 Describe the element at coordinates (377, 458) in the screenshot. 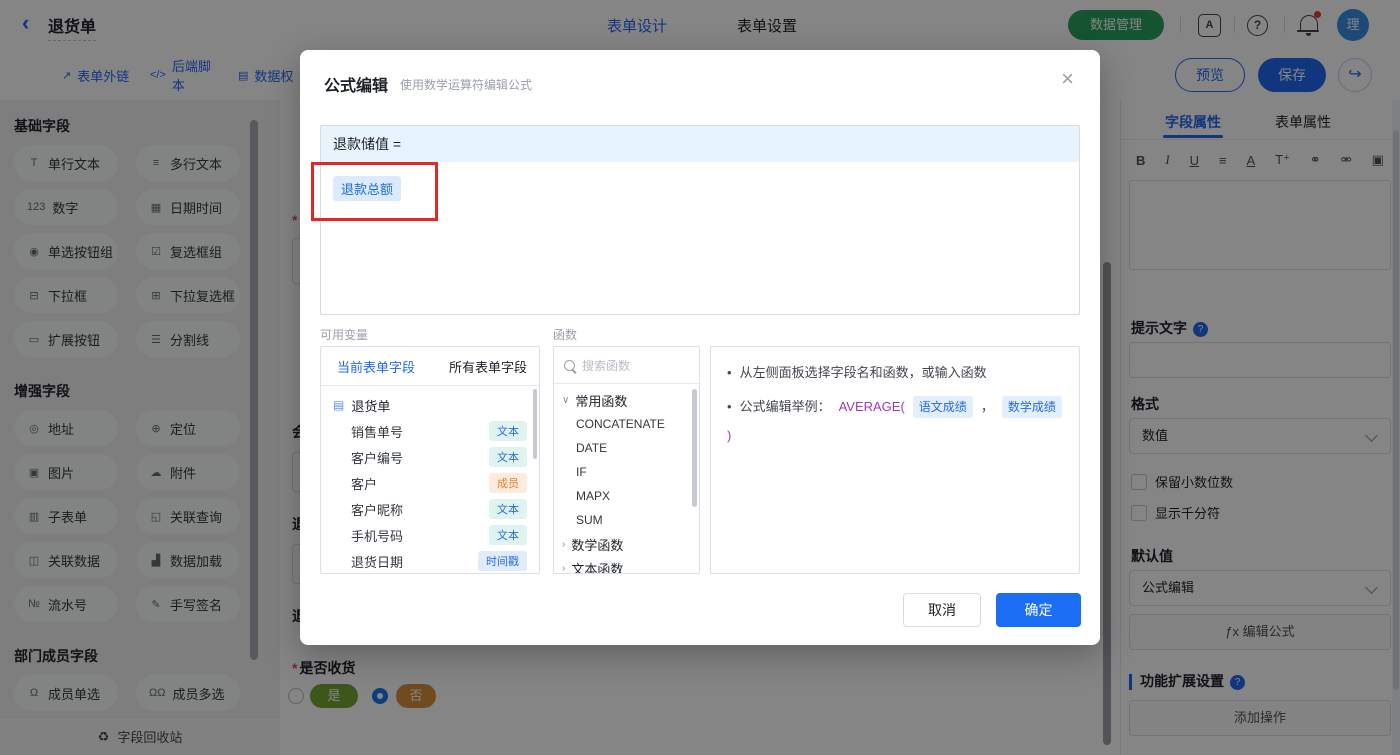

I see `variable-name: 客户编号` at that location.